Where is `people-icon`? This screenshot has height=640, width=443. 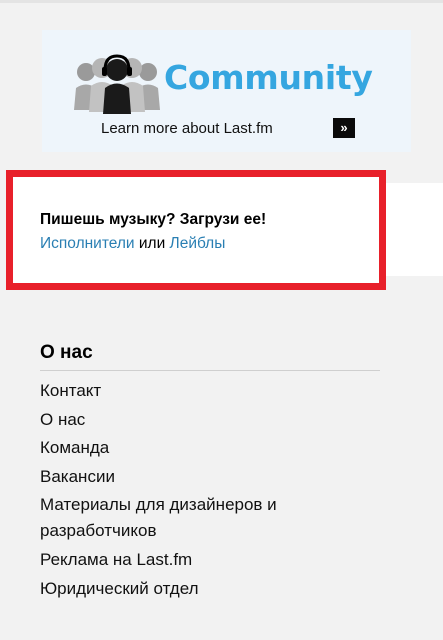
people-icon is located at coordinates (117, 84).